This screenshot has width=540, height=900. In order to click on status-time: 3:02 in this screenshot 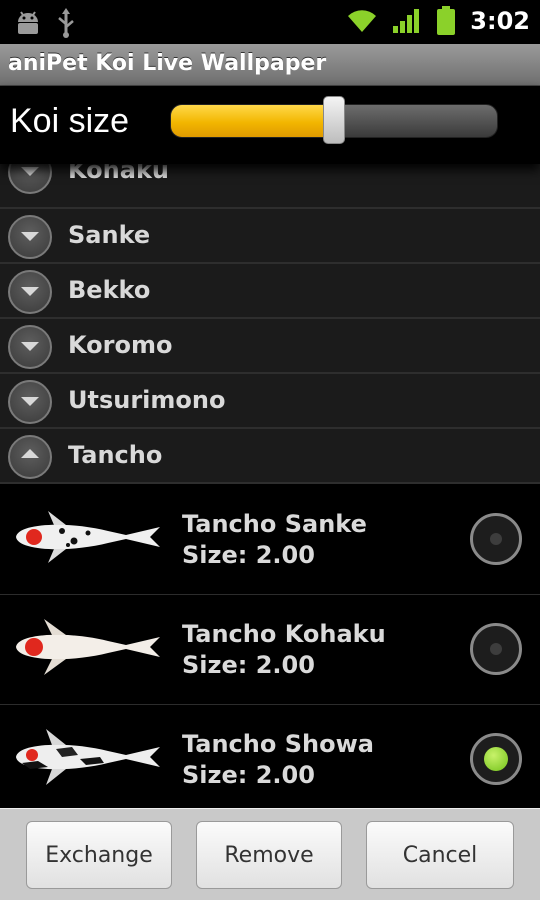, I will do `click(500, 21)`.